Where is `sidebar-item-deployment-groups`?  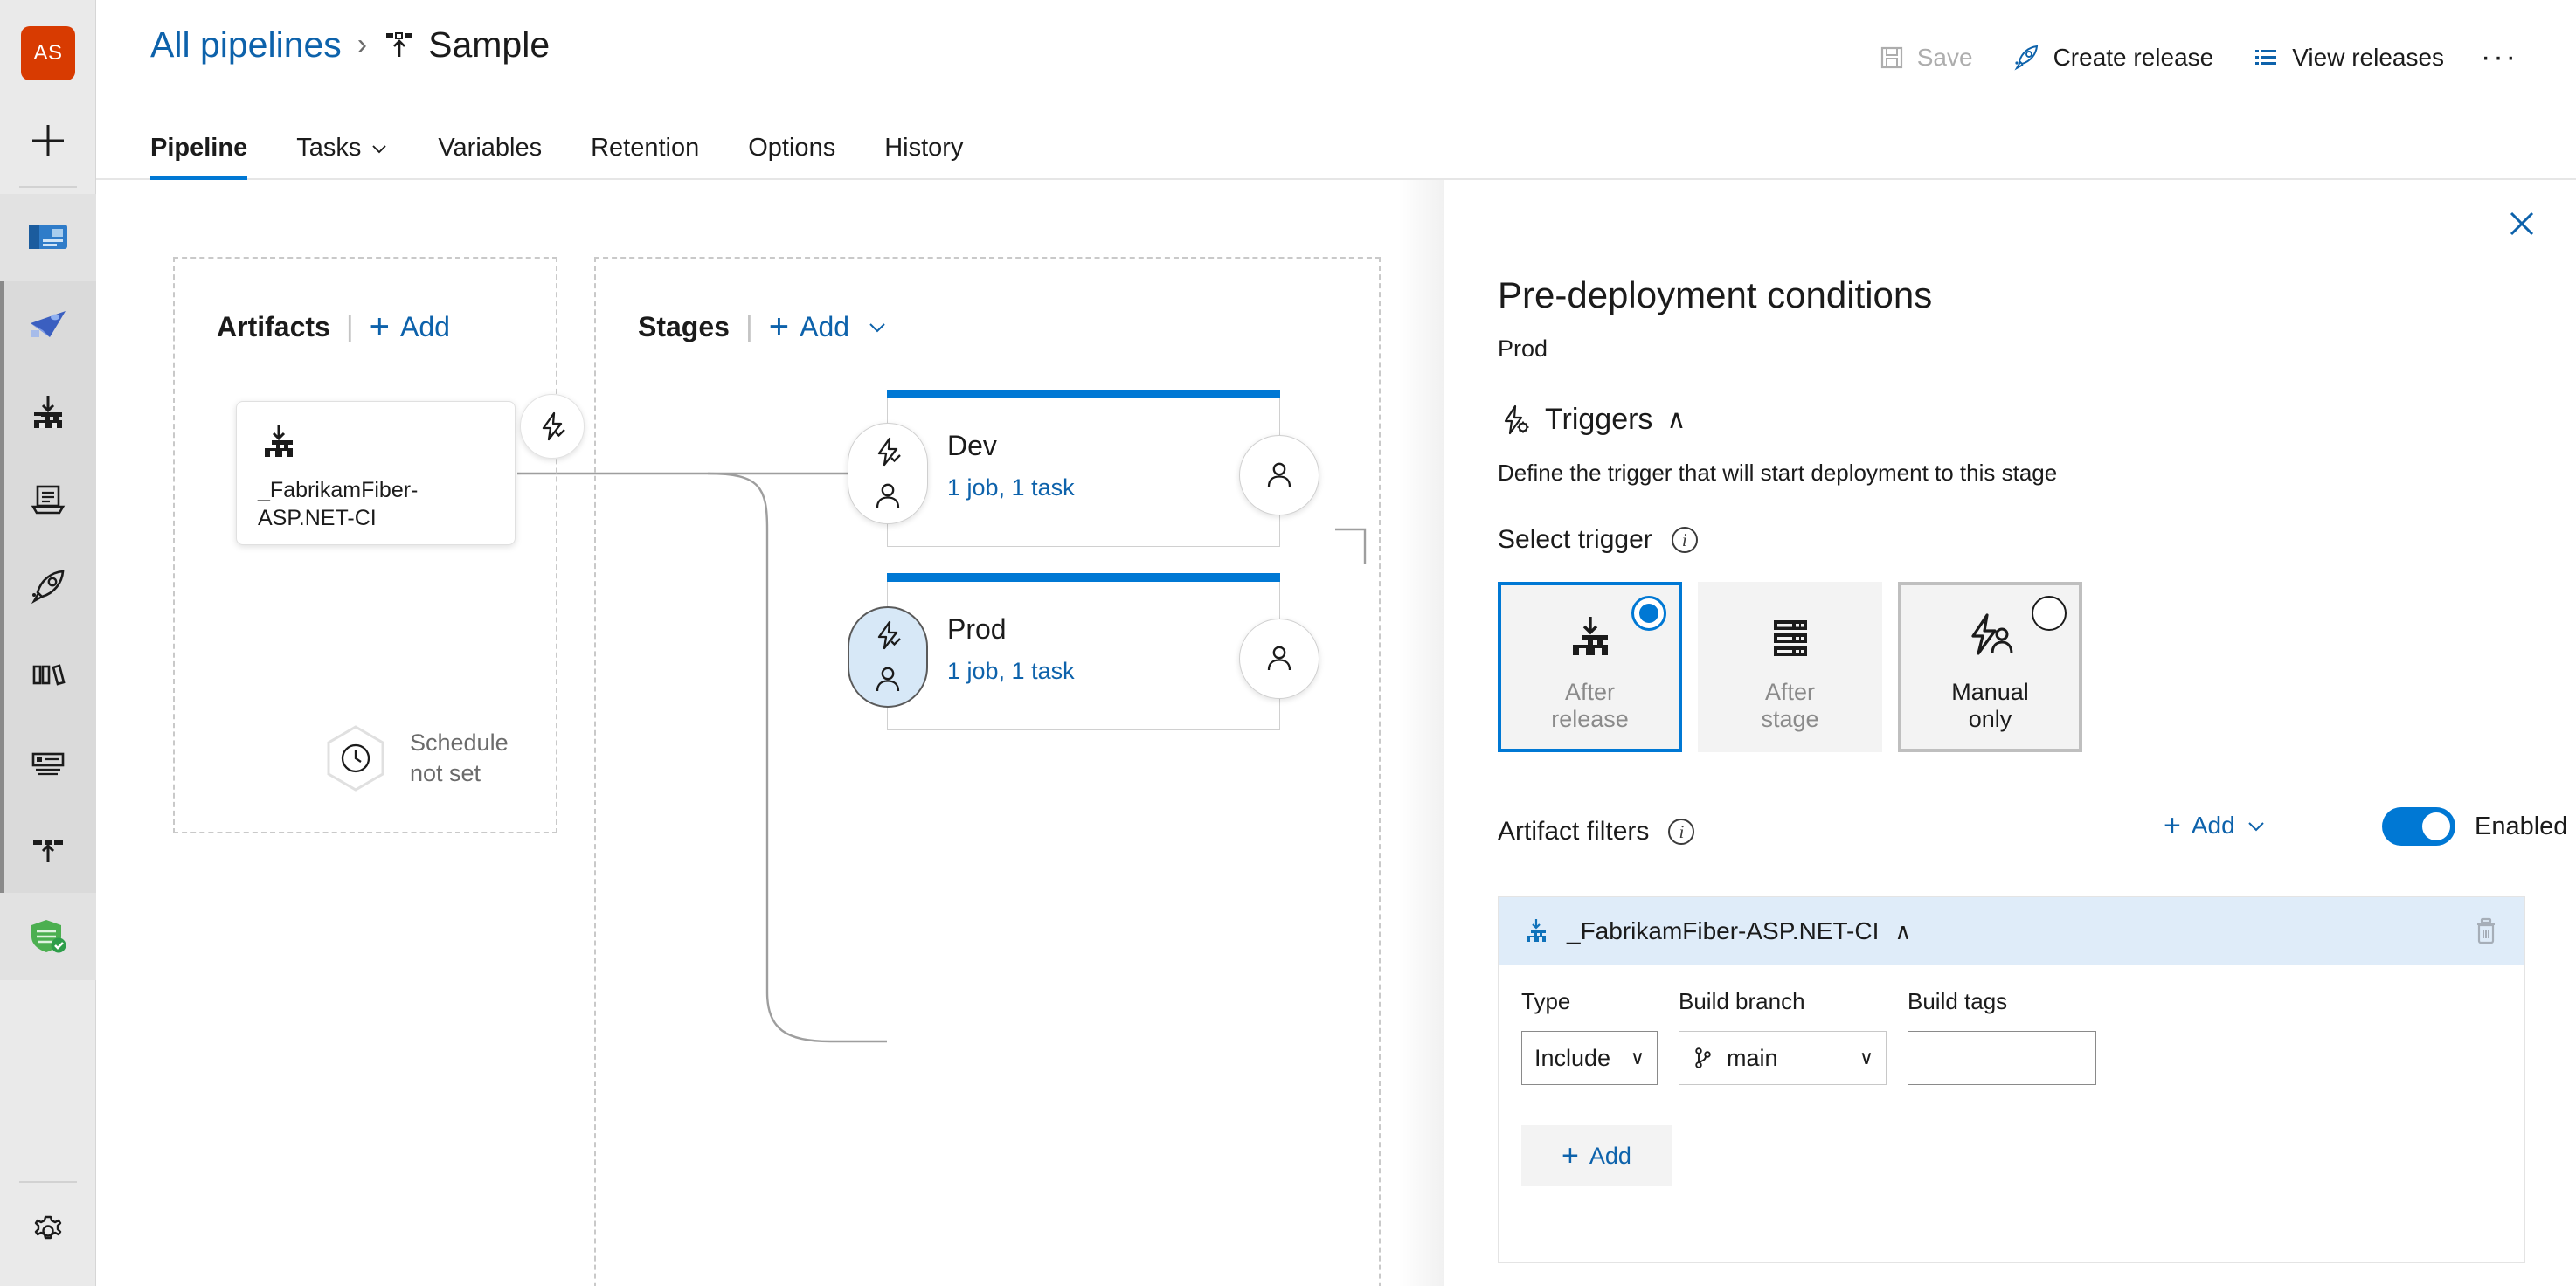
sidebar-item-deployment-groups is located at coordinates (48, 849).